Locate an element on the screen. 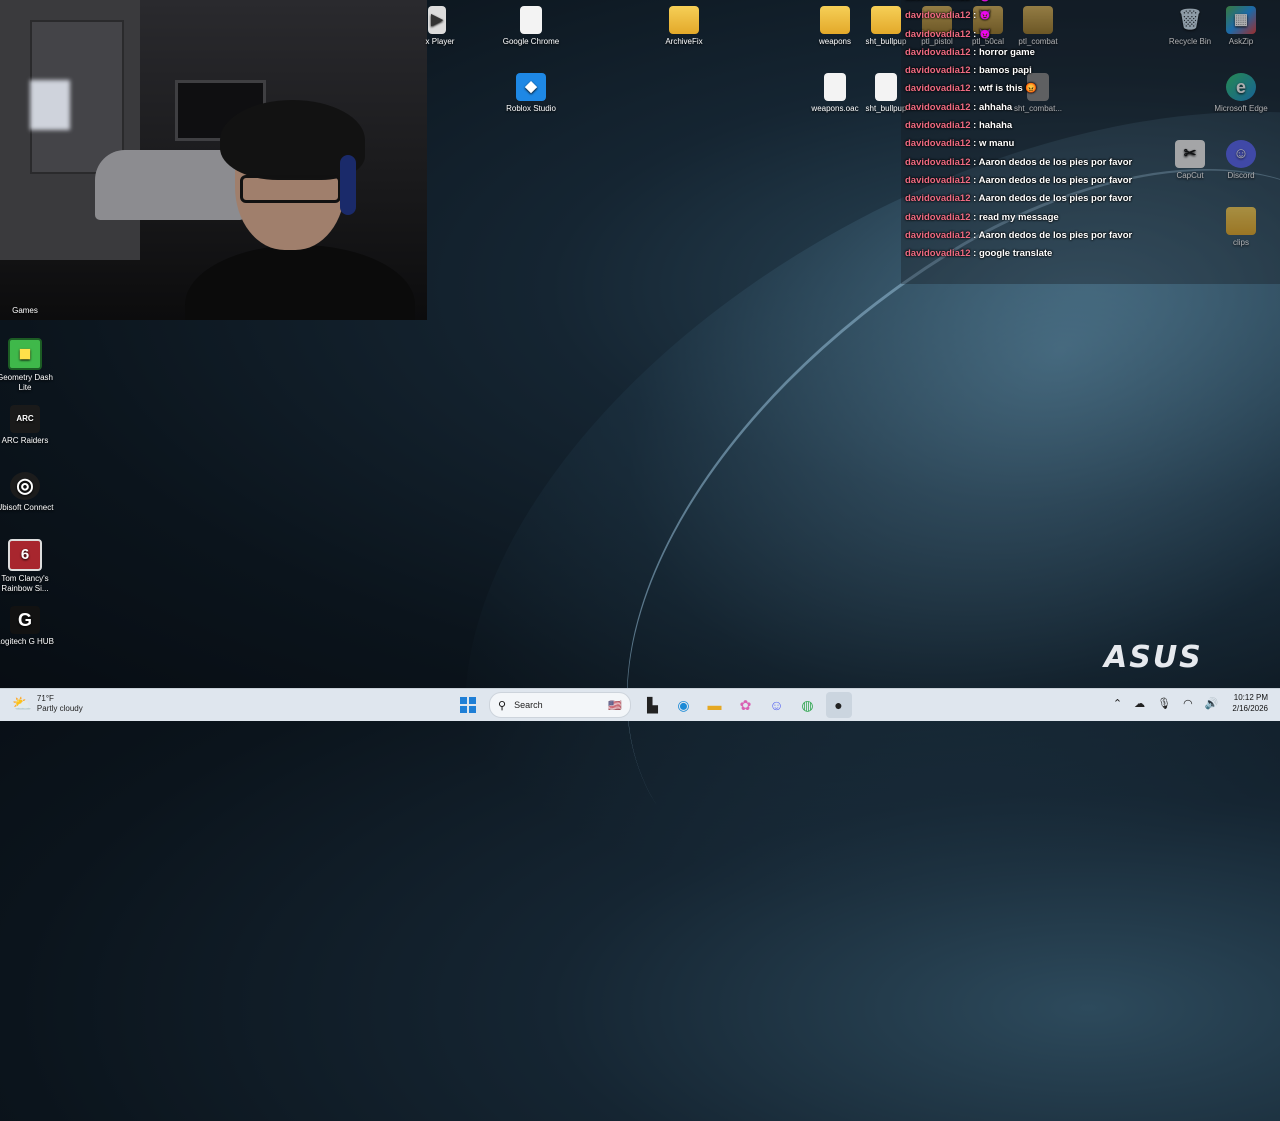  start-button is located at coordinates (468, 705).